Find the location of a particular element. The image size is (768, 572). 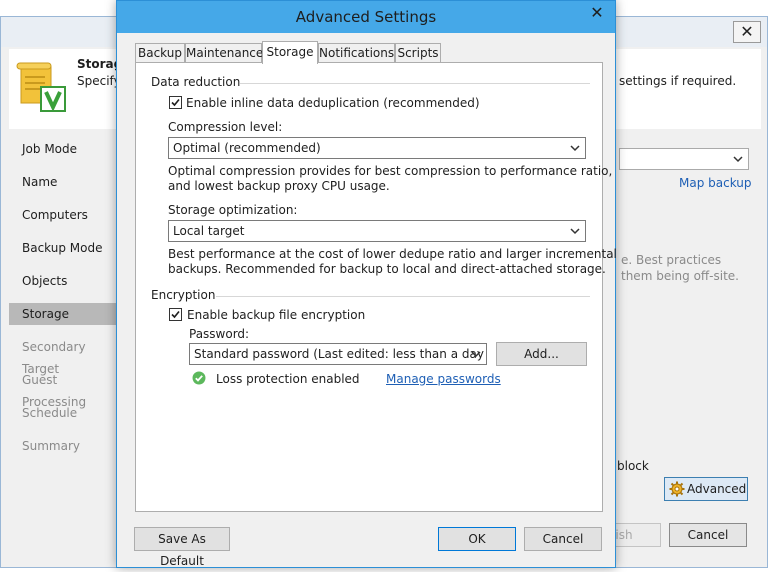

wizard-step-description-tail: settings if required. is located at coordinates (678, 81).